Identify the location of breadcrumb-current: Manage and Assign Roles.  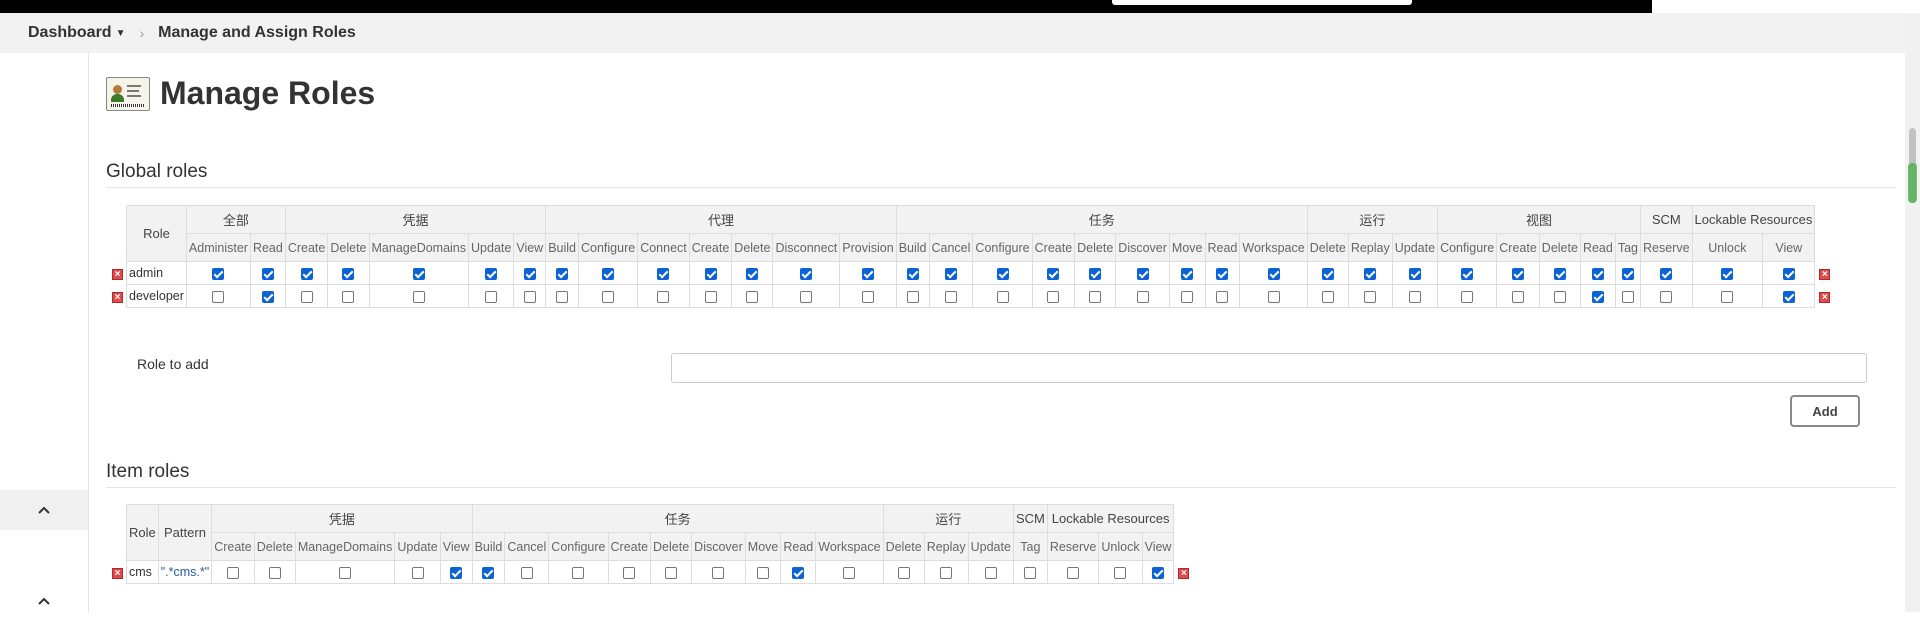
(257, 33).